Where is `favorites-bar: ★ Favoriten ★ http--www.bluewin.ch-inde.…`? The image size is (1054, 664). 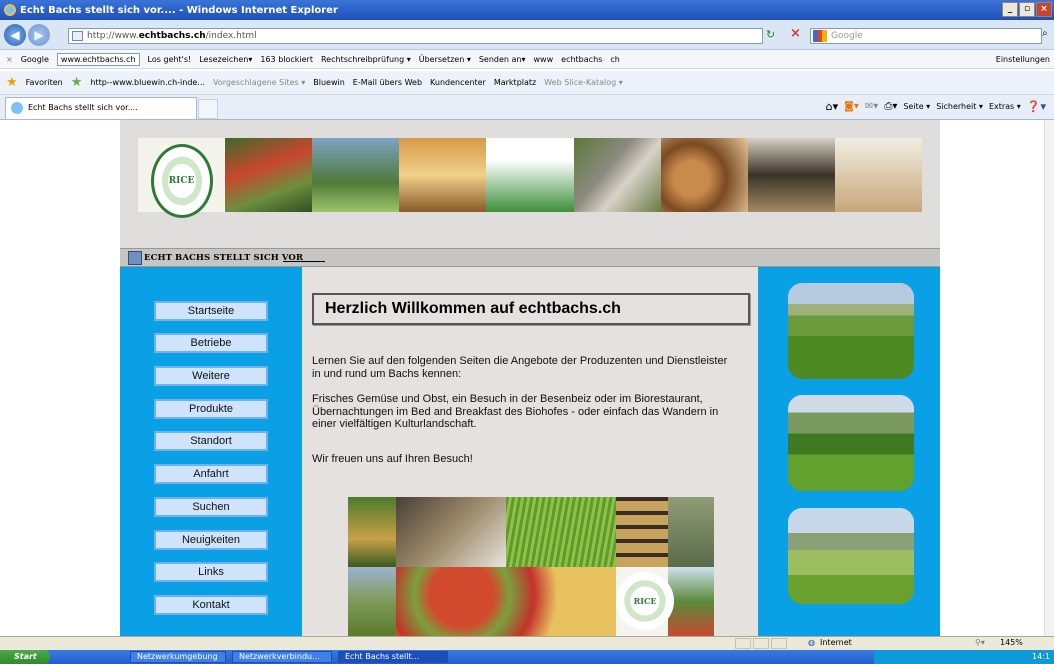 favorites-bar: ★ Favoriten ★ http--www.bluewin.ch-inde.… is located at coordinates (527, 83).